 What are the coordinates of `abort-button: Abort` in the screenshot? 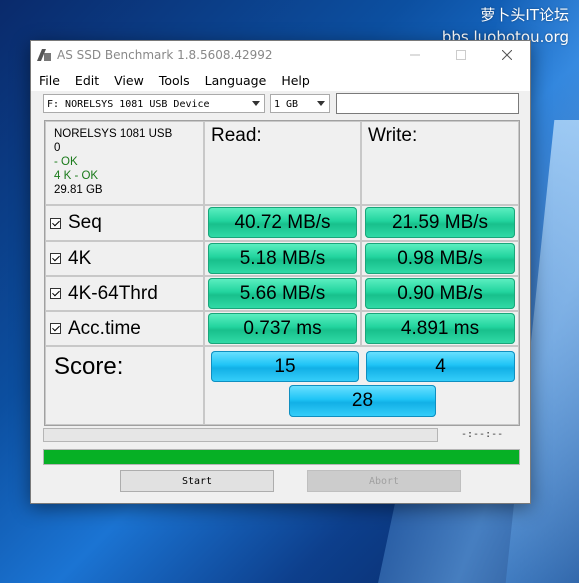 It's located at (384, 481).